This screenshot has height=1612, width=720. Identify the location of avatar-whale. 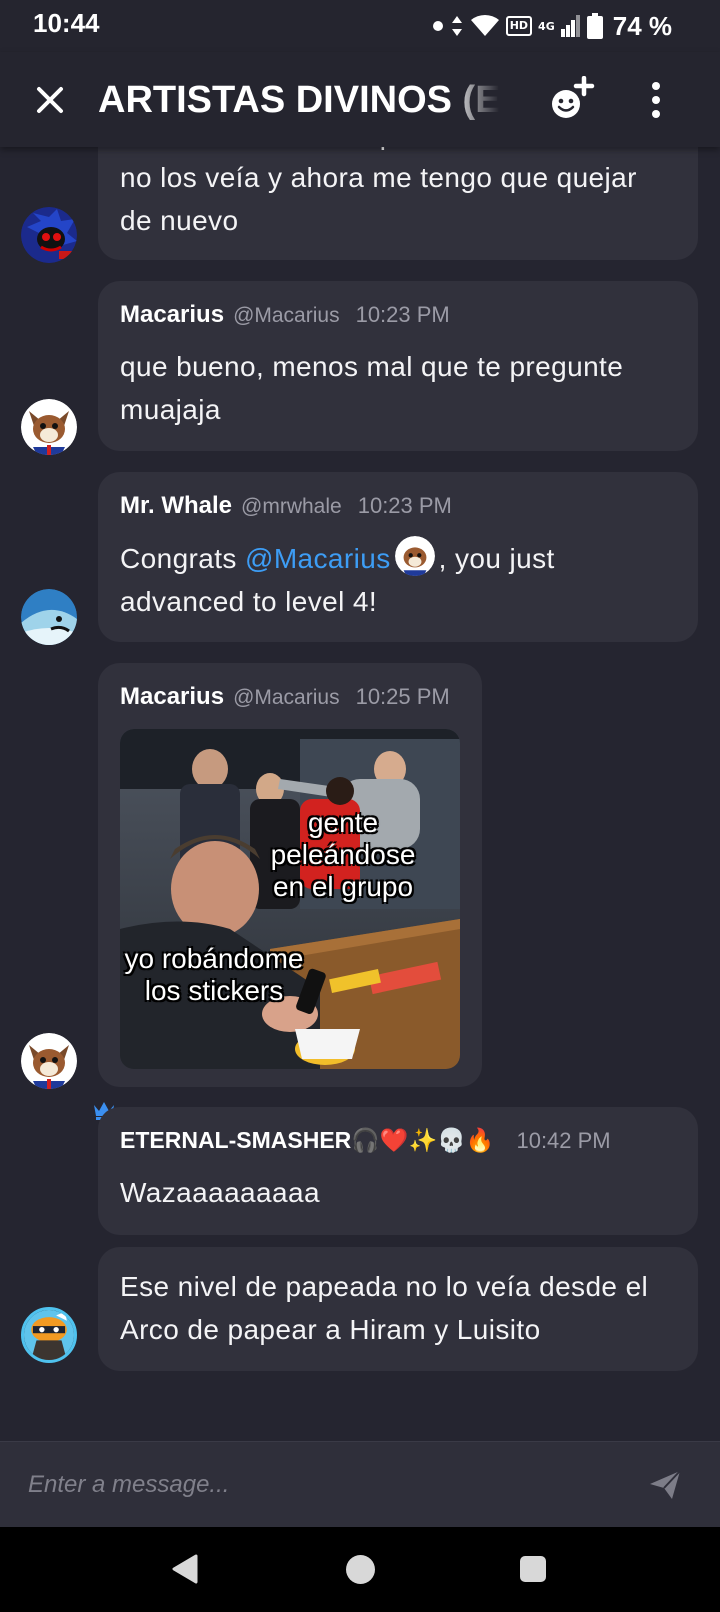
(49, 617).